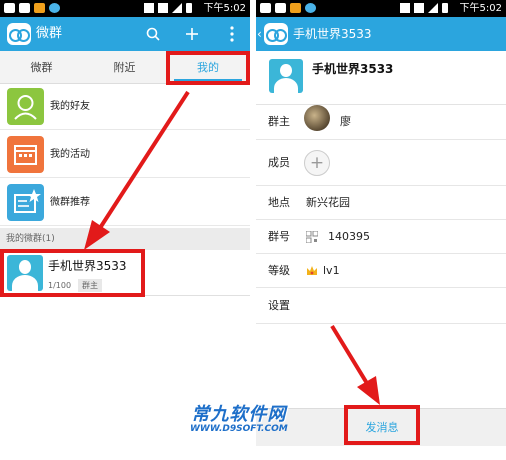 This screenshot has width=506, height=460. I want to click on watermark-title: 常九软件网, so click(239, 414).